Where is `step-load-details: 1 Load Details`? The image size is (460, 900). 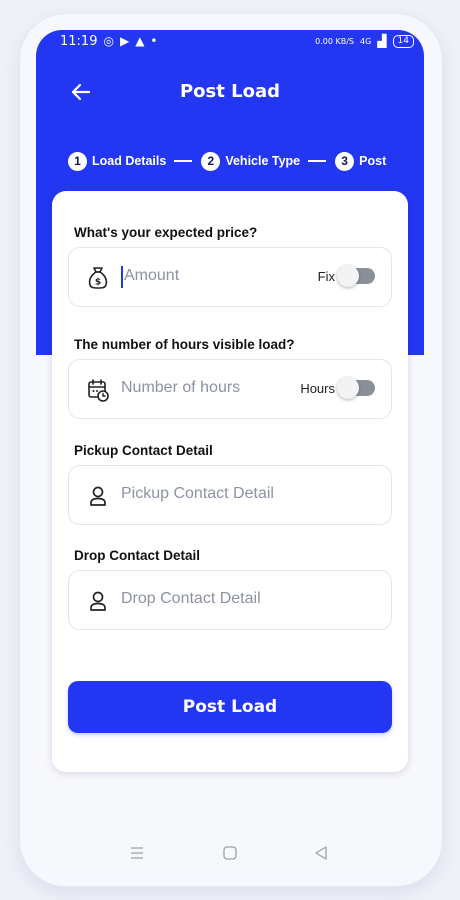 step-load-details: 1 Load Details is located at coordinates (117, 161).